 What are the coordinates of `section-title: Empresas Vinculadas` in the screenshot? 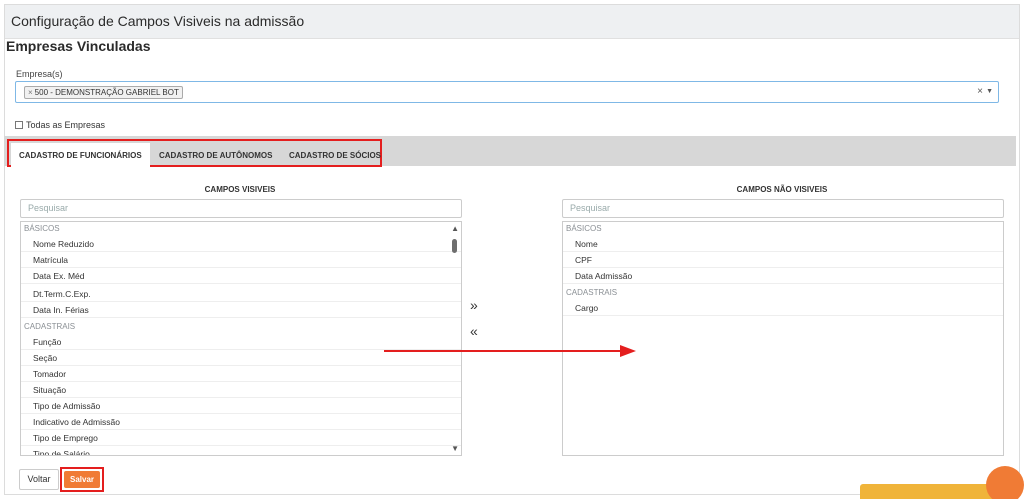 It's located at (78, 46).